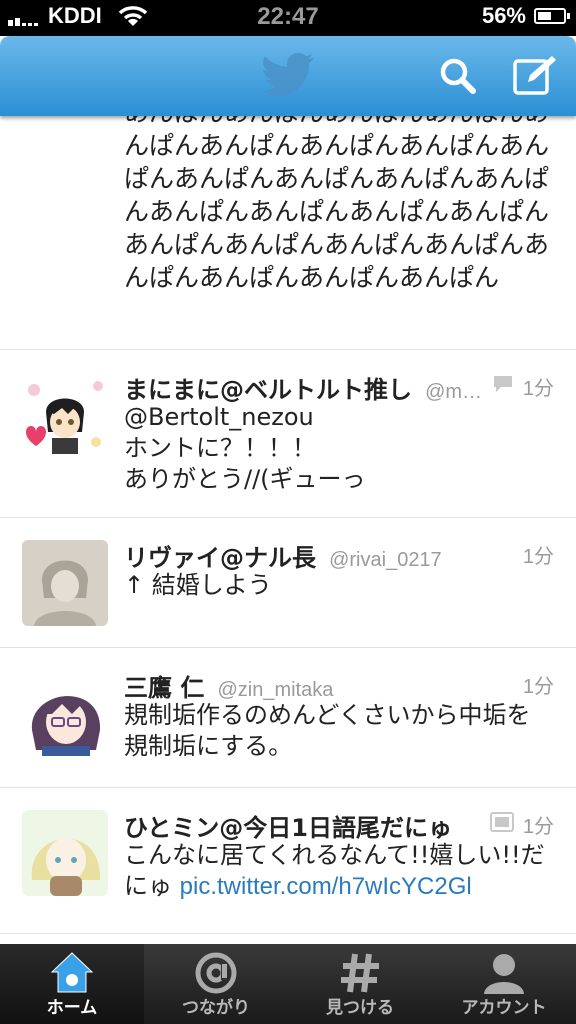 The image size is (576, 1024). What do you see at coordinates (458, 76) in the screenshot?
I see `search-icon` at bounding box center [458, 76].